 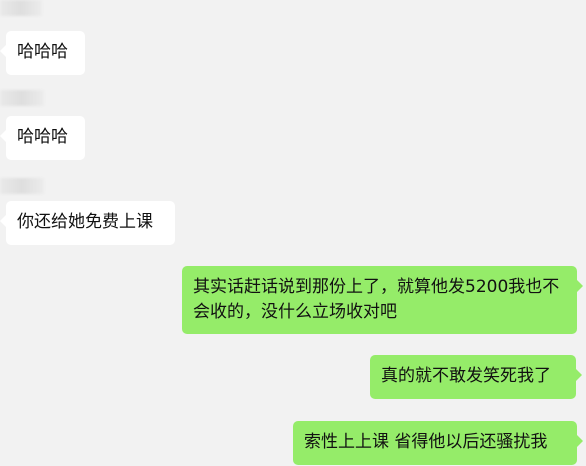 I want to click on message-bubble-outgoing: 索性上上课 省得他以后还骚扰我, so click(x=438, y=443).